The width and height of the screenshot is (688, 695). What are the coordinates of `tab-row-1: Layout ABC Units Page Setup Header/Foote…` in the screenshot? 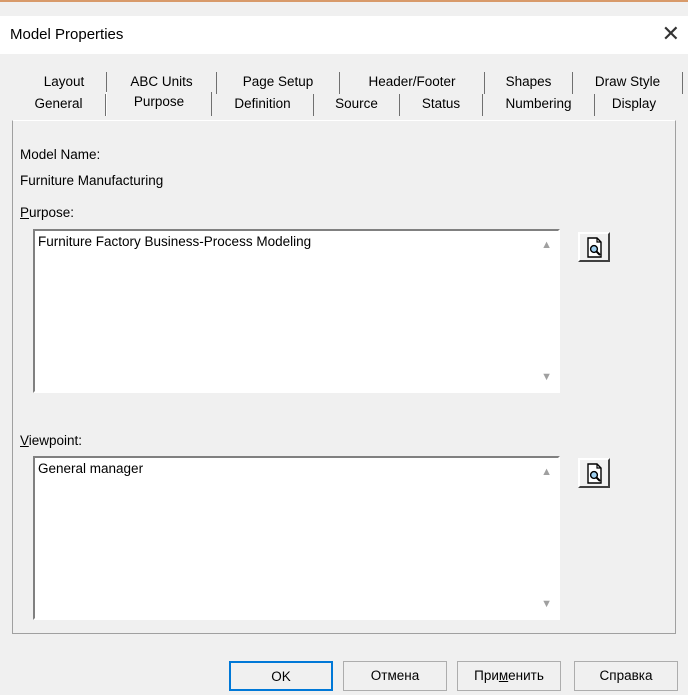 It's located at (352, 83).